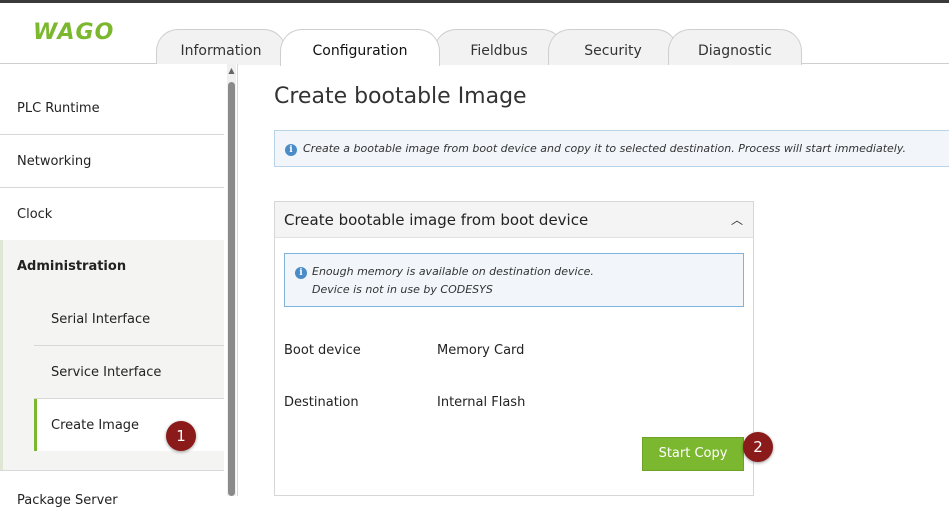  I want to click on panel-title: Create bootable image from boot device, so click(436, 220).